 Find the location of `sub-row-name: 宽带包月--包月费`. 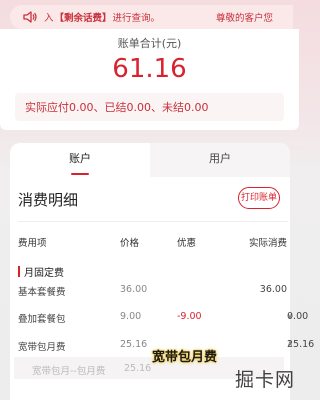

sub-row-name: 宽带包月--包月费 is located at coordinates (69, 371).